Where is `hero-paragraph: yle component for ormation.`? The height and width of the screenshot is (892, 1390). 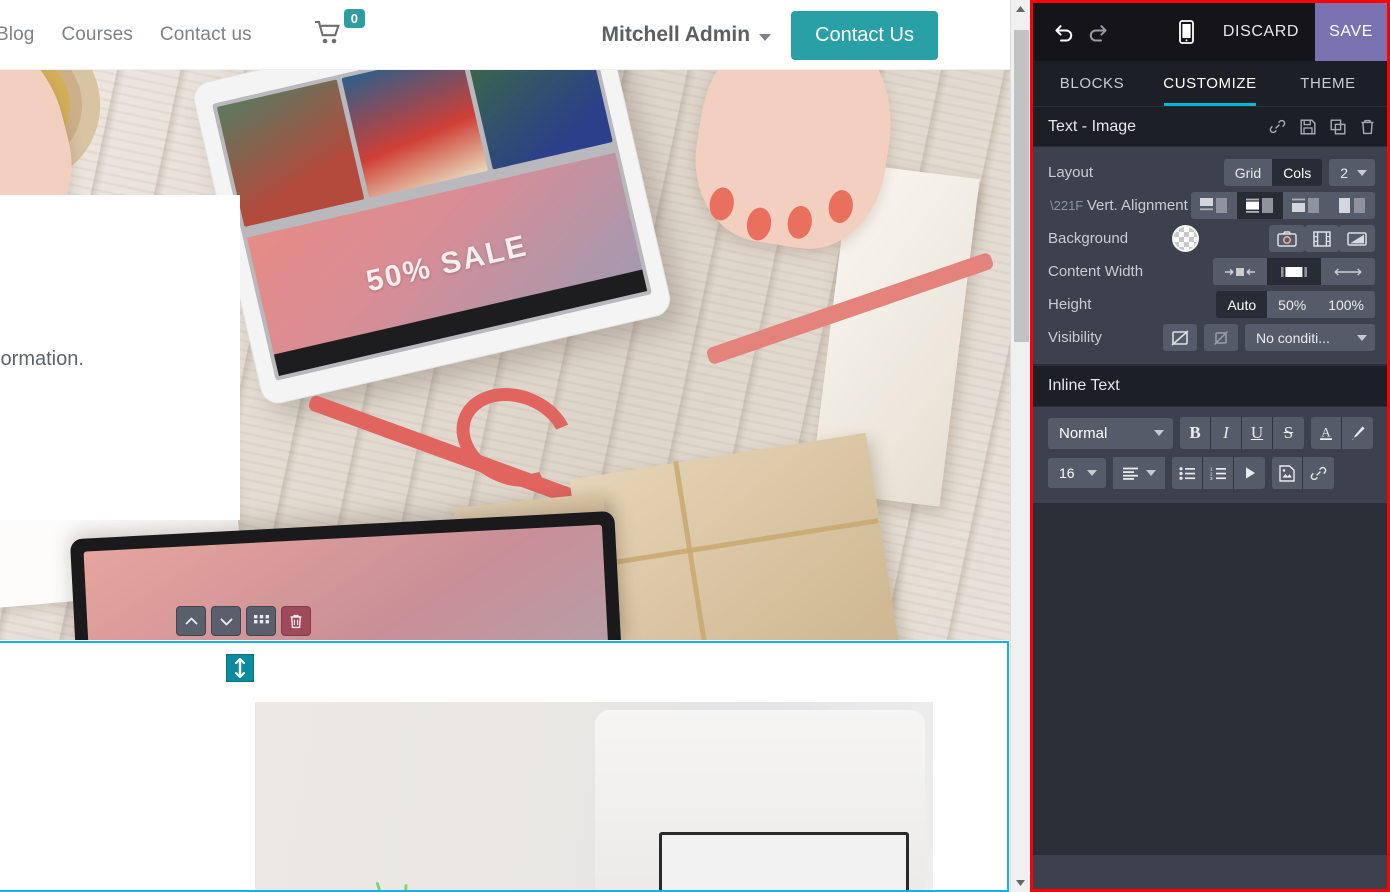
hero-paragraph: yle component for ormation. is located at coordinates (42, 358).